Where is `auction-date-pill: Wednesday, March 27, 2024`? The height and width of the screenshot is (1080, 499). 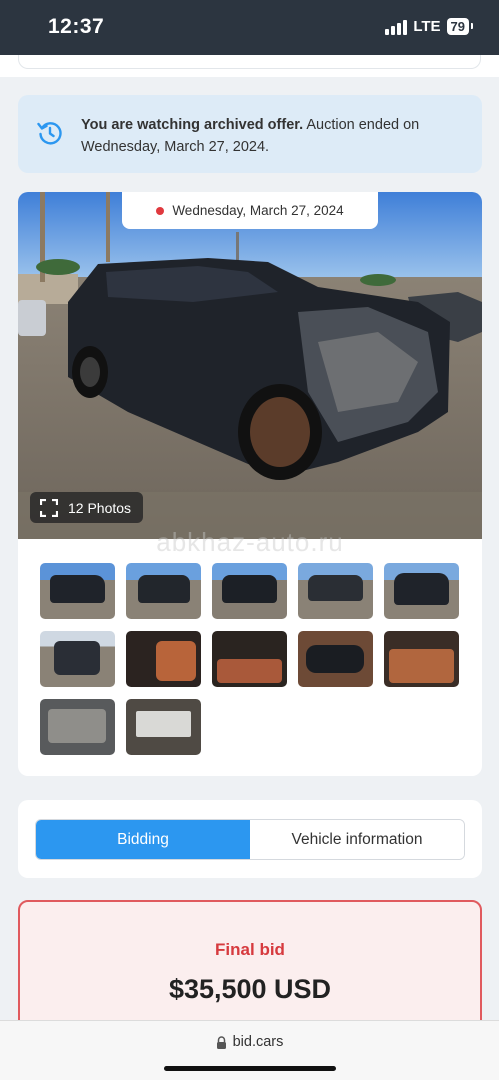 auction-date-pill: Wednesday, March 27, 2024 is located at coordinates (250, 210).